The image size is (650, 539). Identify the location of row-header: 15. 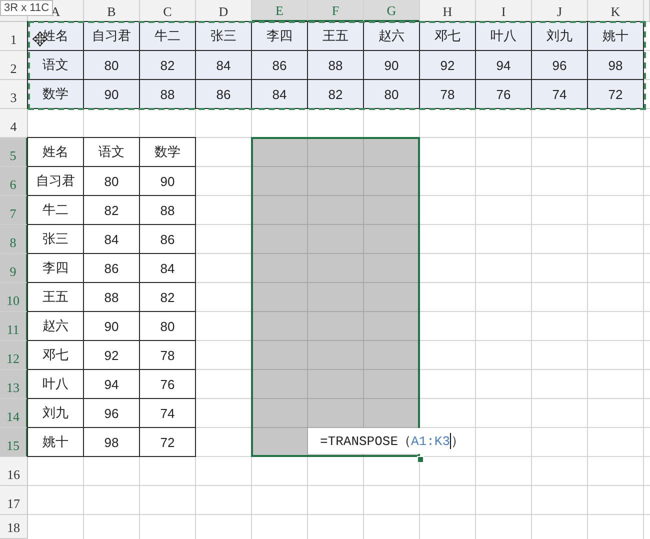
(14, 442).